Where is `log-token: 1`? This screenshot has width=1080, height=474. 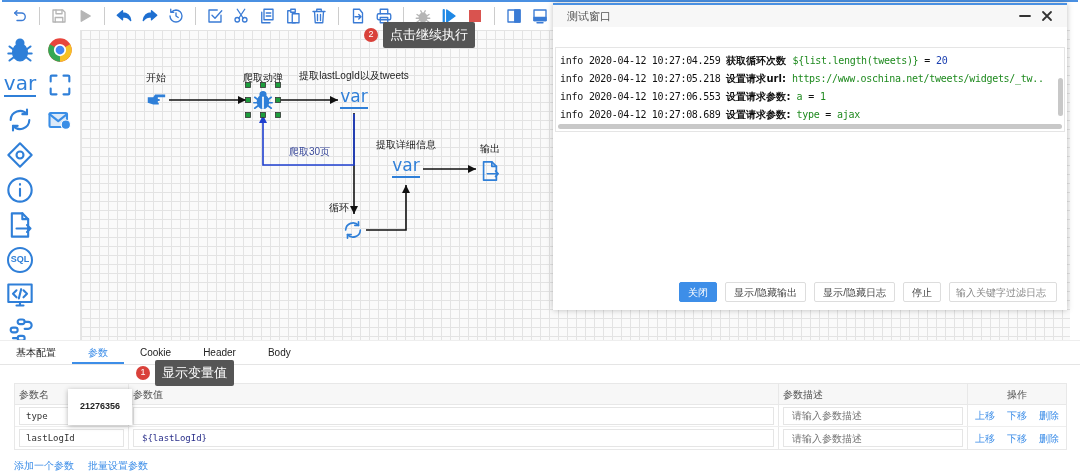
log-token: 1 is located at coordinates (822, 96).